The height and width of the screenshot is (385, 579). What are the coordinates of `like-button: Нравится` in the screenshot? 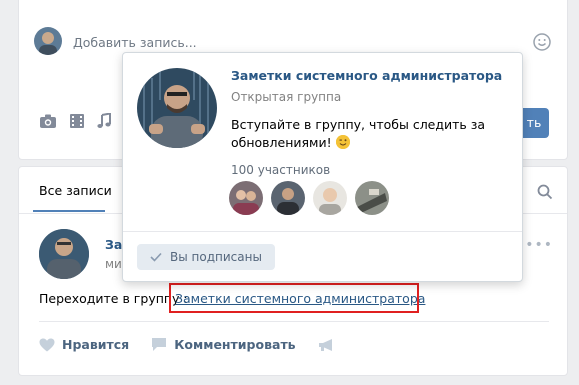 It's located at (84, 344).